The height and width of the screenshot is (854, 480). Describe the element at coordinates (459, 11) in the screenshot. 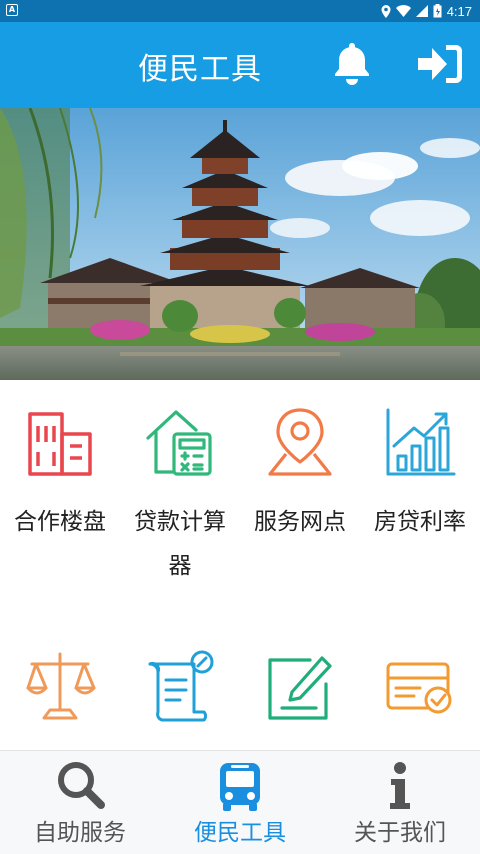

I see `clock: 4:17` at that location.